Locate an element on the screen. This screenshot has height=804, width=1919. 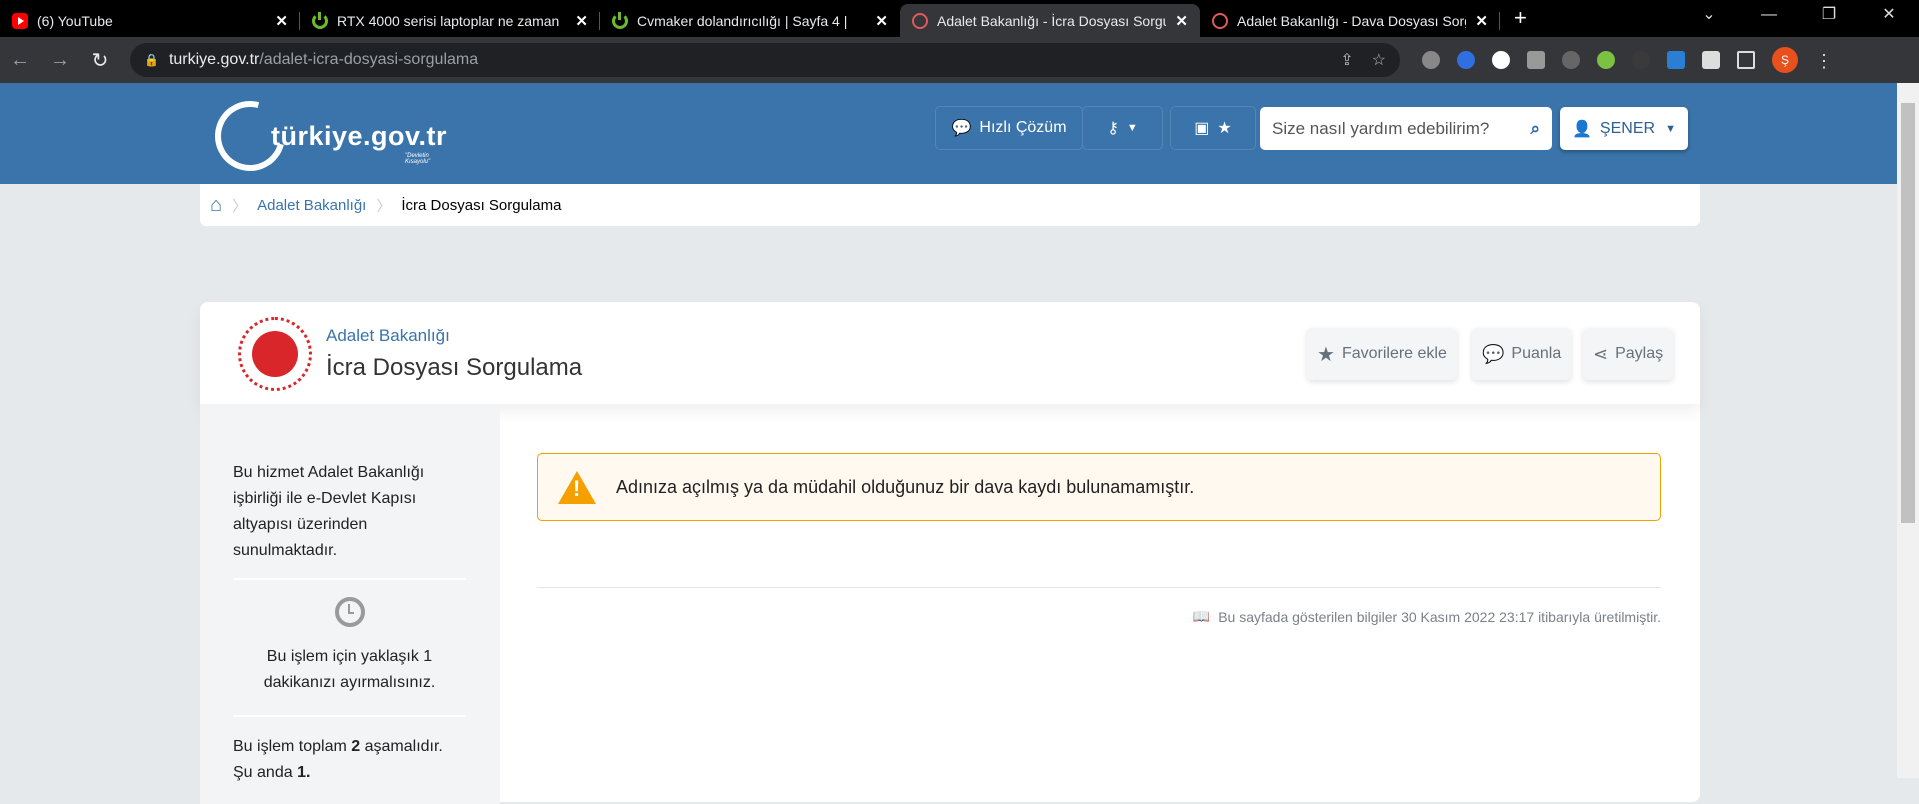
minimize-button: — is located at coordinates (1769, 15).